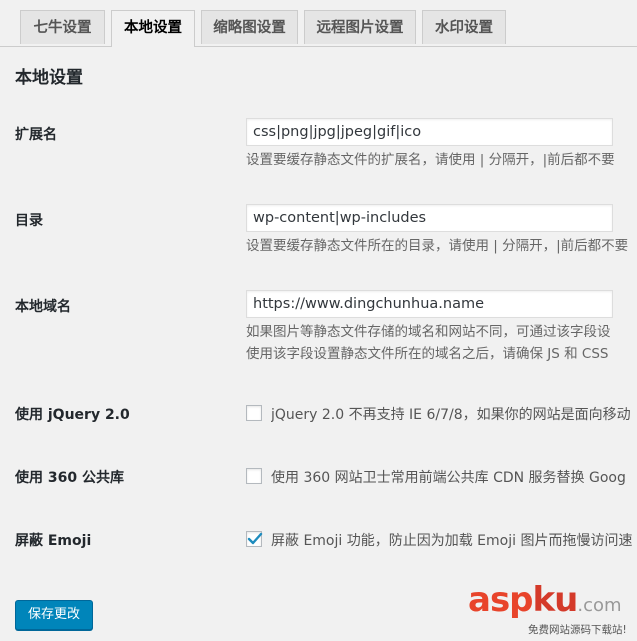  I want to click on cdn360-checkbox, so click(254, 476).